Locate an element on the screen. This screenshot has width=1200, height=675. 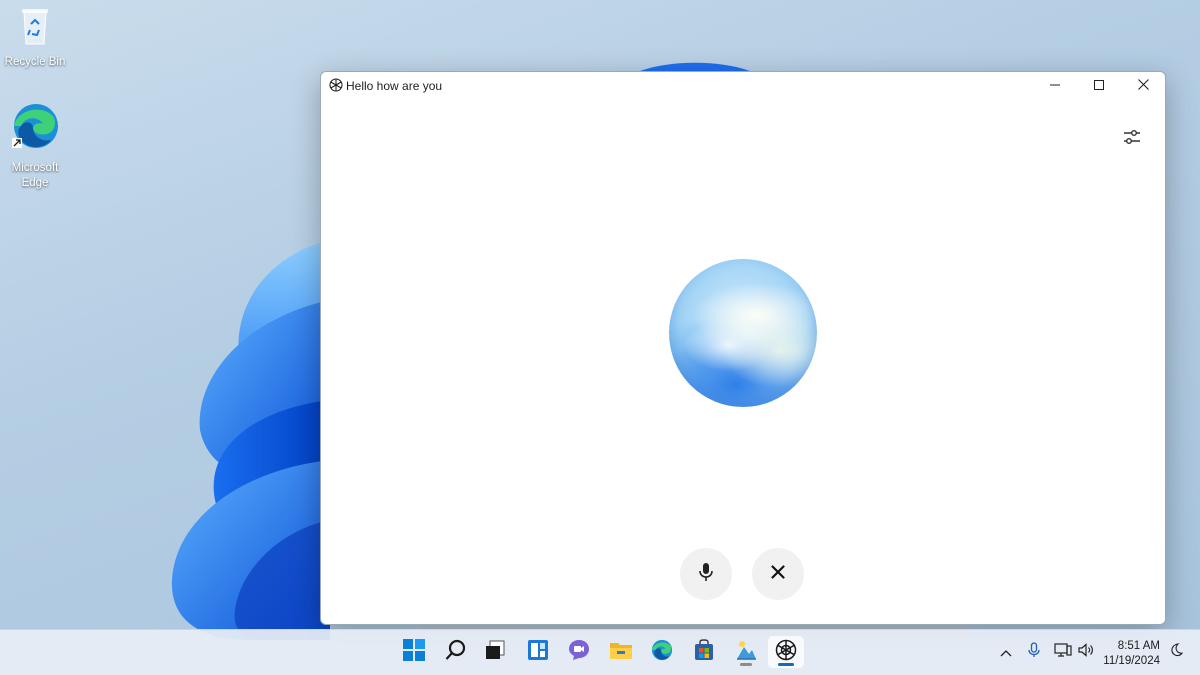
task-view-button is located at coordinates (495, 652).